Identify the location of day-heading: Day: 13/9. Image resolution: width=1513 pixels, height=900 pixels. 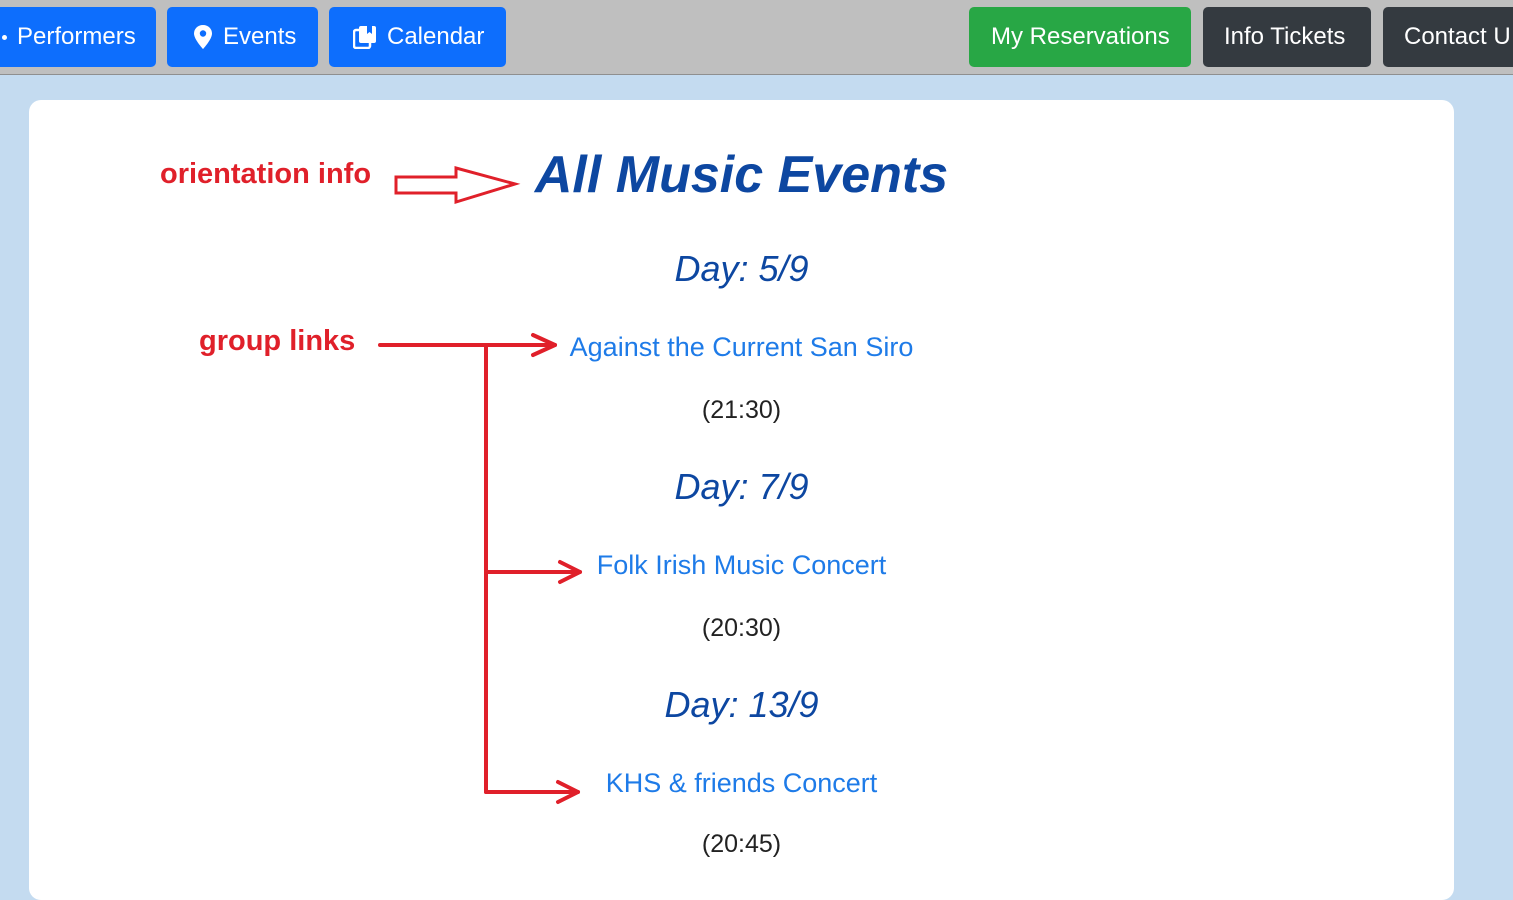
(741, 704).